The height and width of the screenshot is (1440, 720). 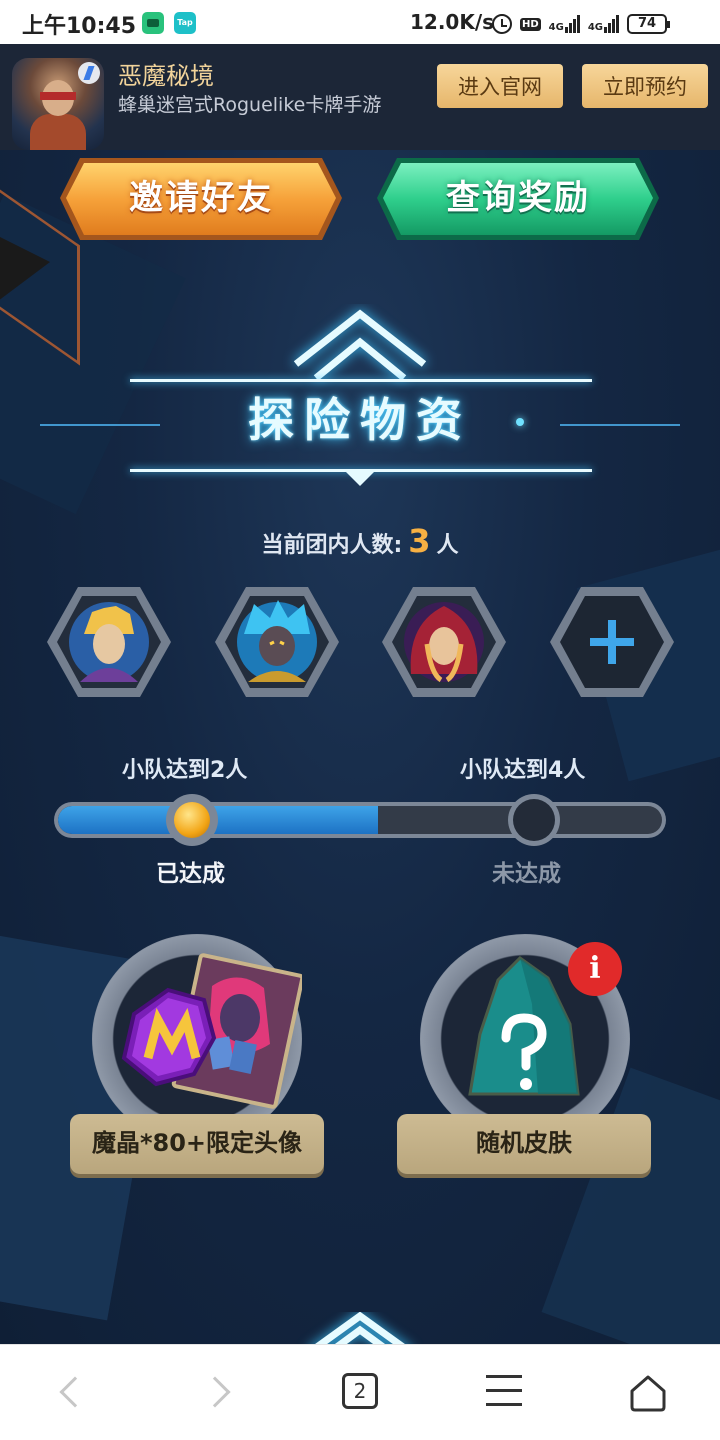 I want to click on menu-button, so click(x=506, y=1393).